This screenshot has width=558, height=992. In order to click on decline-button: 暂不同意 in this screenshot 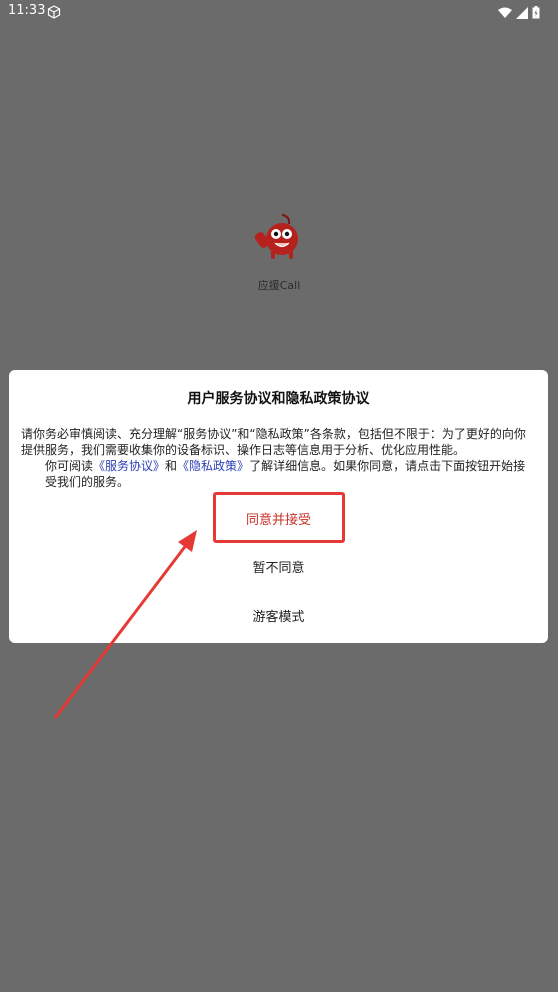, I will do `click(278, 566)`.